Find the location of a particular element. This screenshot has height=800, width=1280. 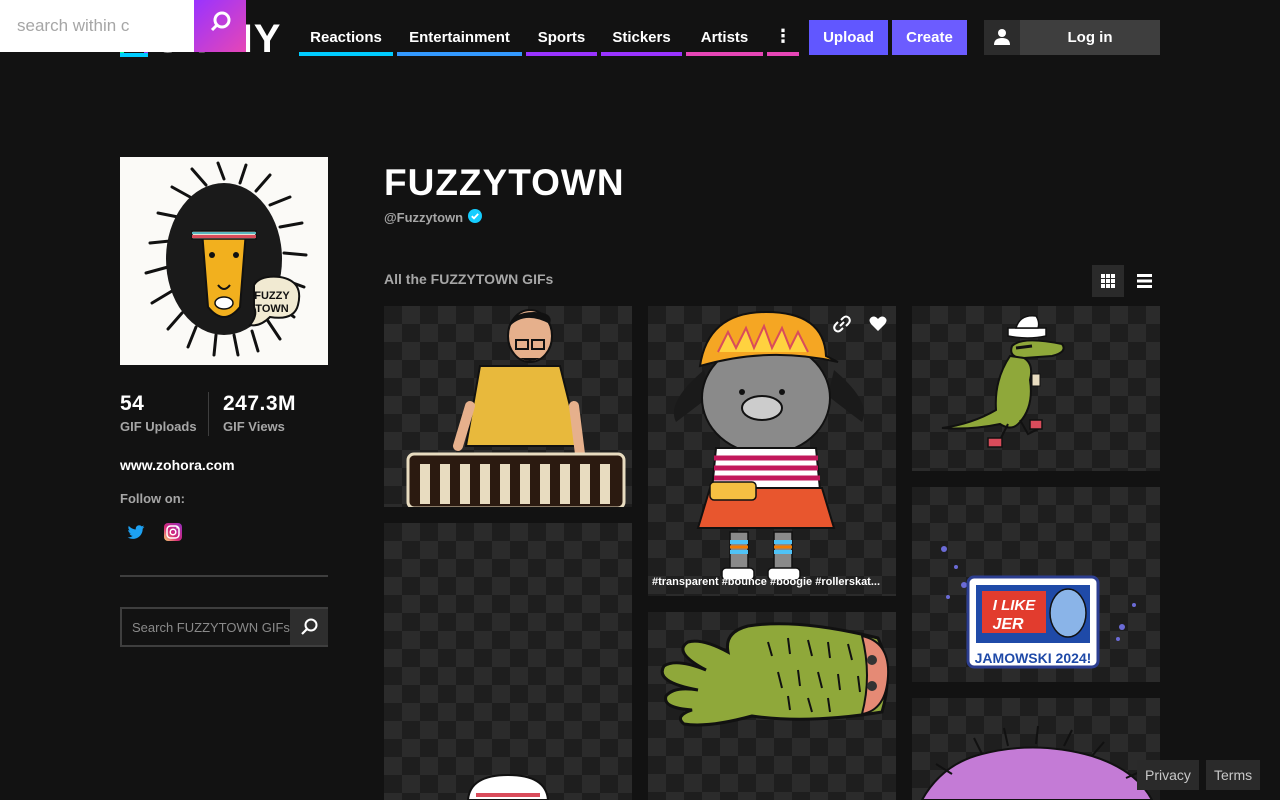

more-menu-icon: ⋮ is located at coordinates (783, 38).